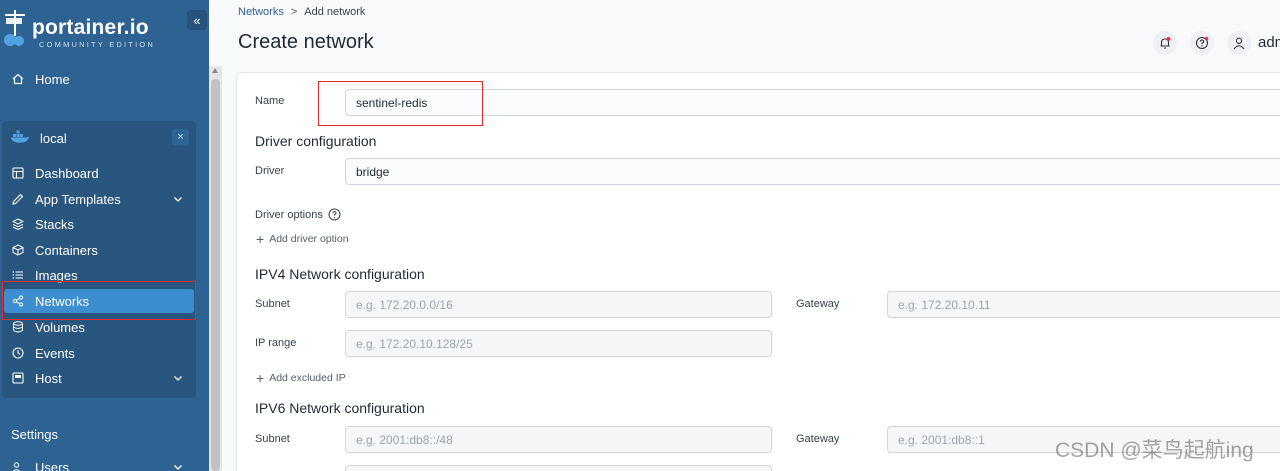 Image resolution: width=1280 pixels, height=471 pixels. I want to click on add-excluded-ip-label: Add excluded IP, so click(307, 378).